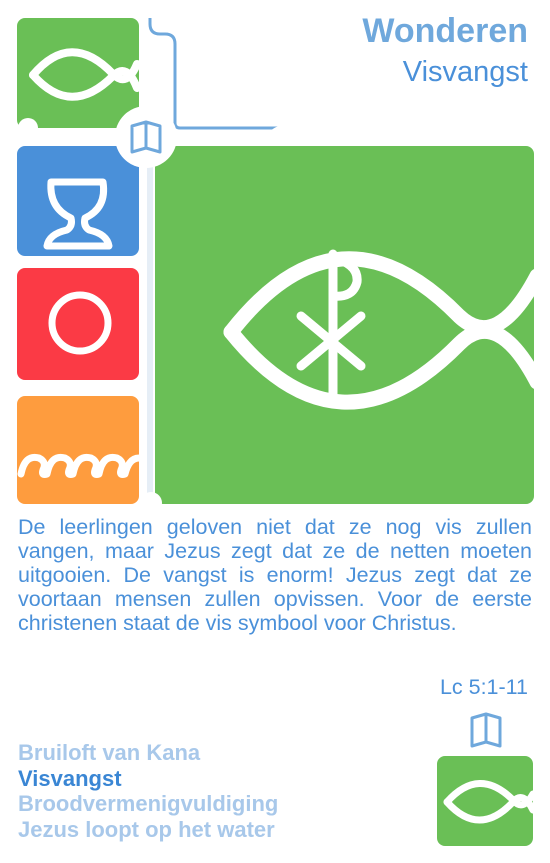 This screenshot has width=550, height=863. Describe the element at coordinates (483, 687) in the screenshot. I see `bible-reference: Lc 5:1-11` at that location.